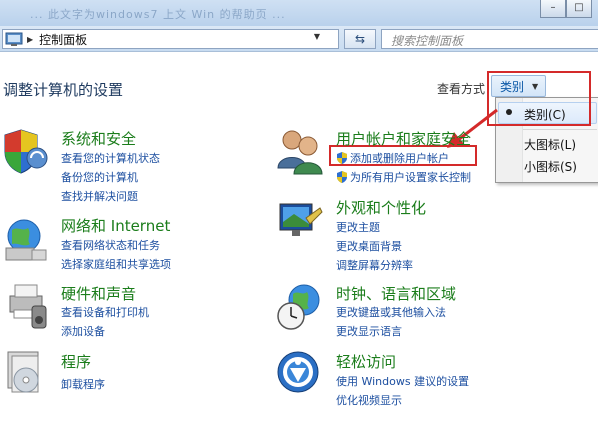 Image resolution: width=598 pixels, height=424 pixels. Describe the element at coordinates (381, 207) in the screenshot. I see `category-appearance-title: 外观和个性化` at that location.